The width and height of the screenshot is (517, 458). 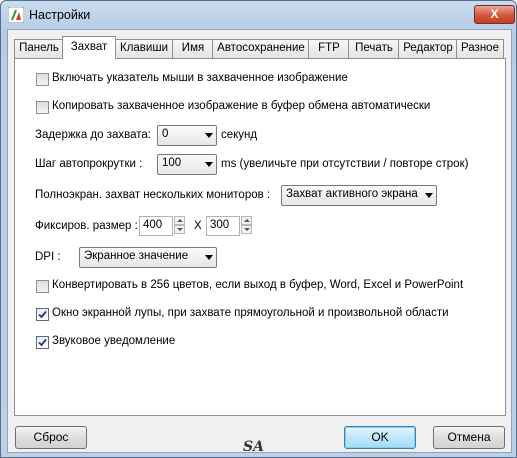 What do you see at coordinates (239, 135) in the screenshot?
I see `delay-unit: секунд` at bounding box center [239, 135].